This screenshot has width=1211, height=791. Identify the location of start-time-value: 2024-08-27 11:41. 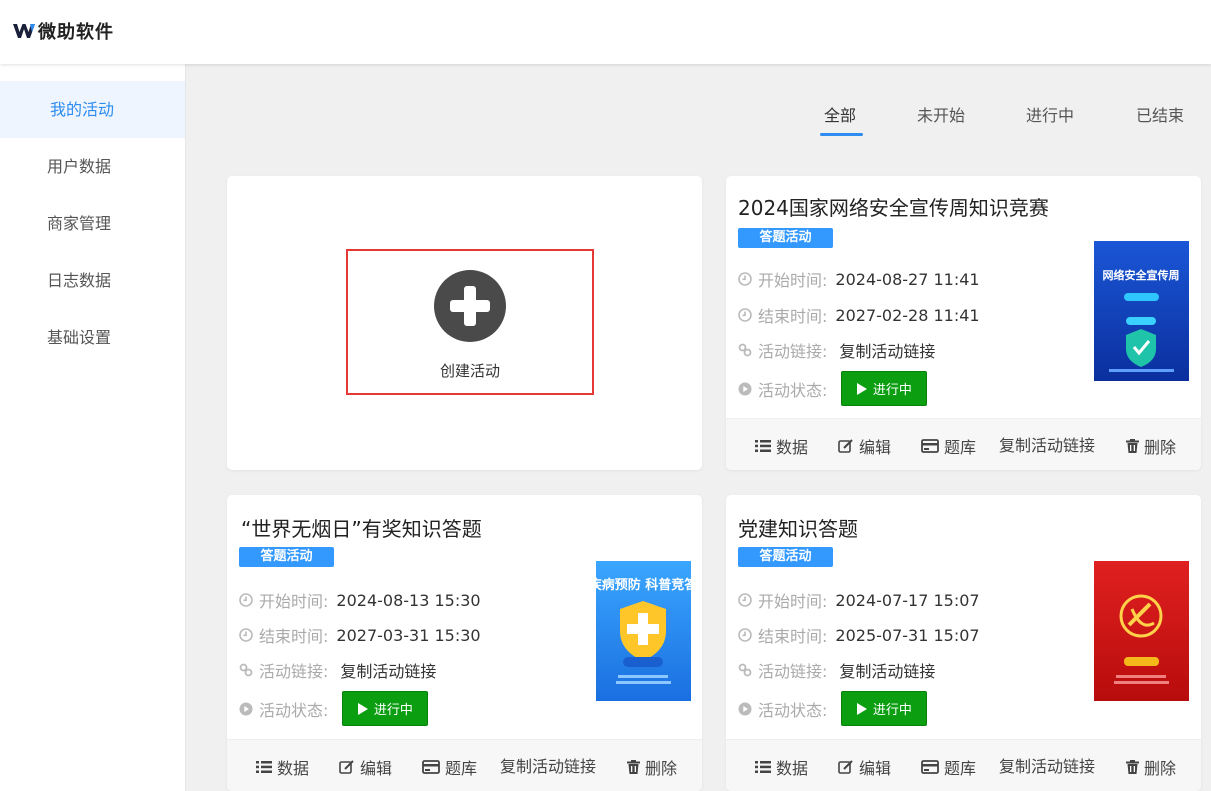
(907, 279).